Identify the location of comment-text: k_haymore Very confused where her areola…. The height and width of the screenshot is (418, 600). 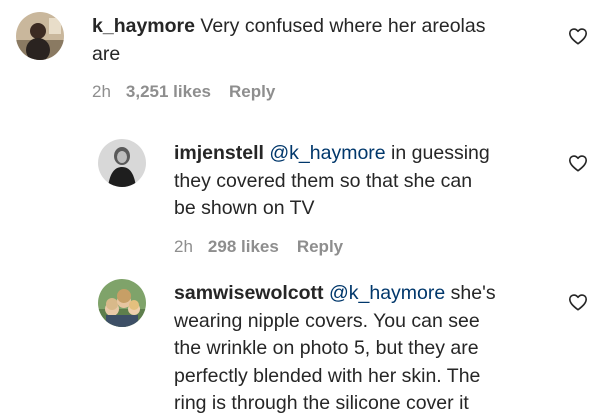
(327, 40).